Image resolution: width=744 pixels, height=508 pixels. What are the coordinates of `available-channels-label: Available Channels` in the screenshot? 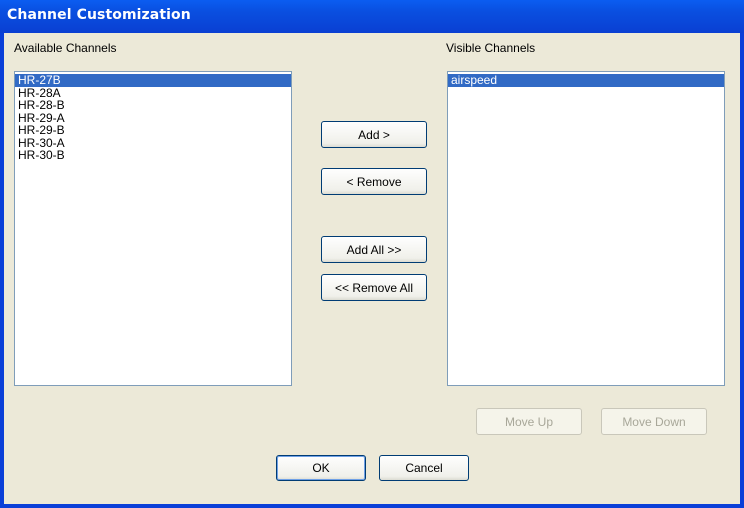 It's located at (65, 48).